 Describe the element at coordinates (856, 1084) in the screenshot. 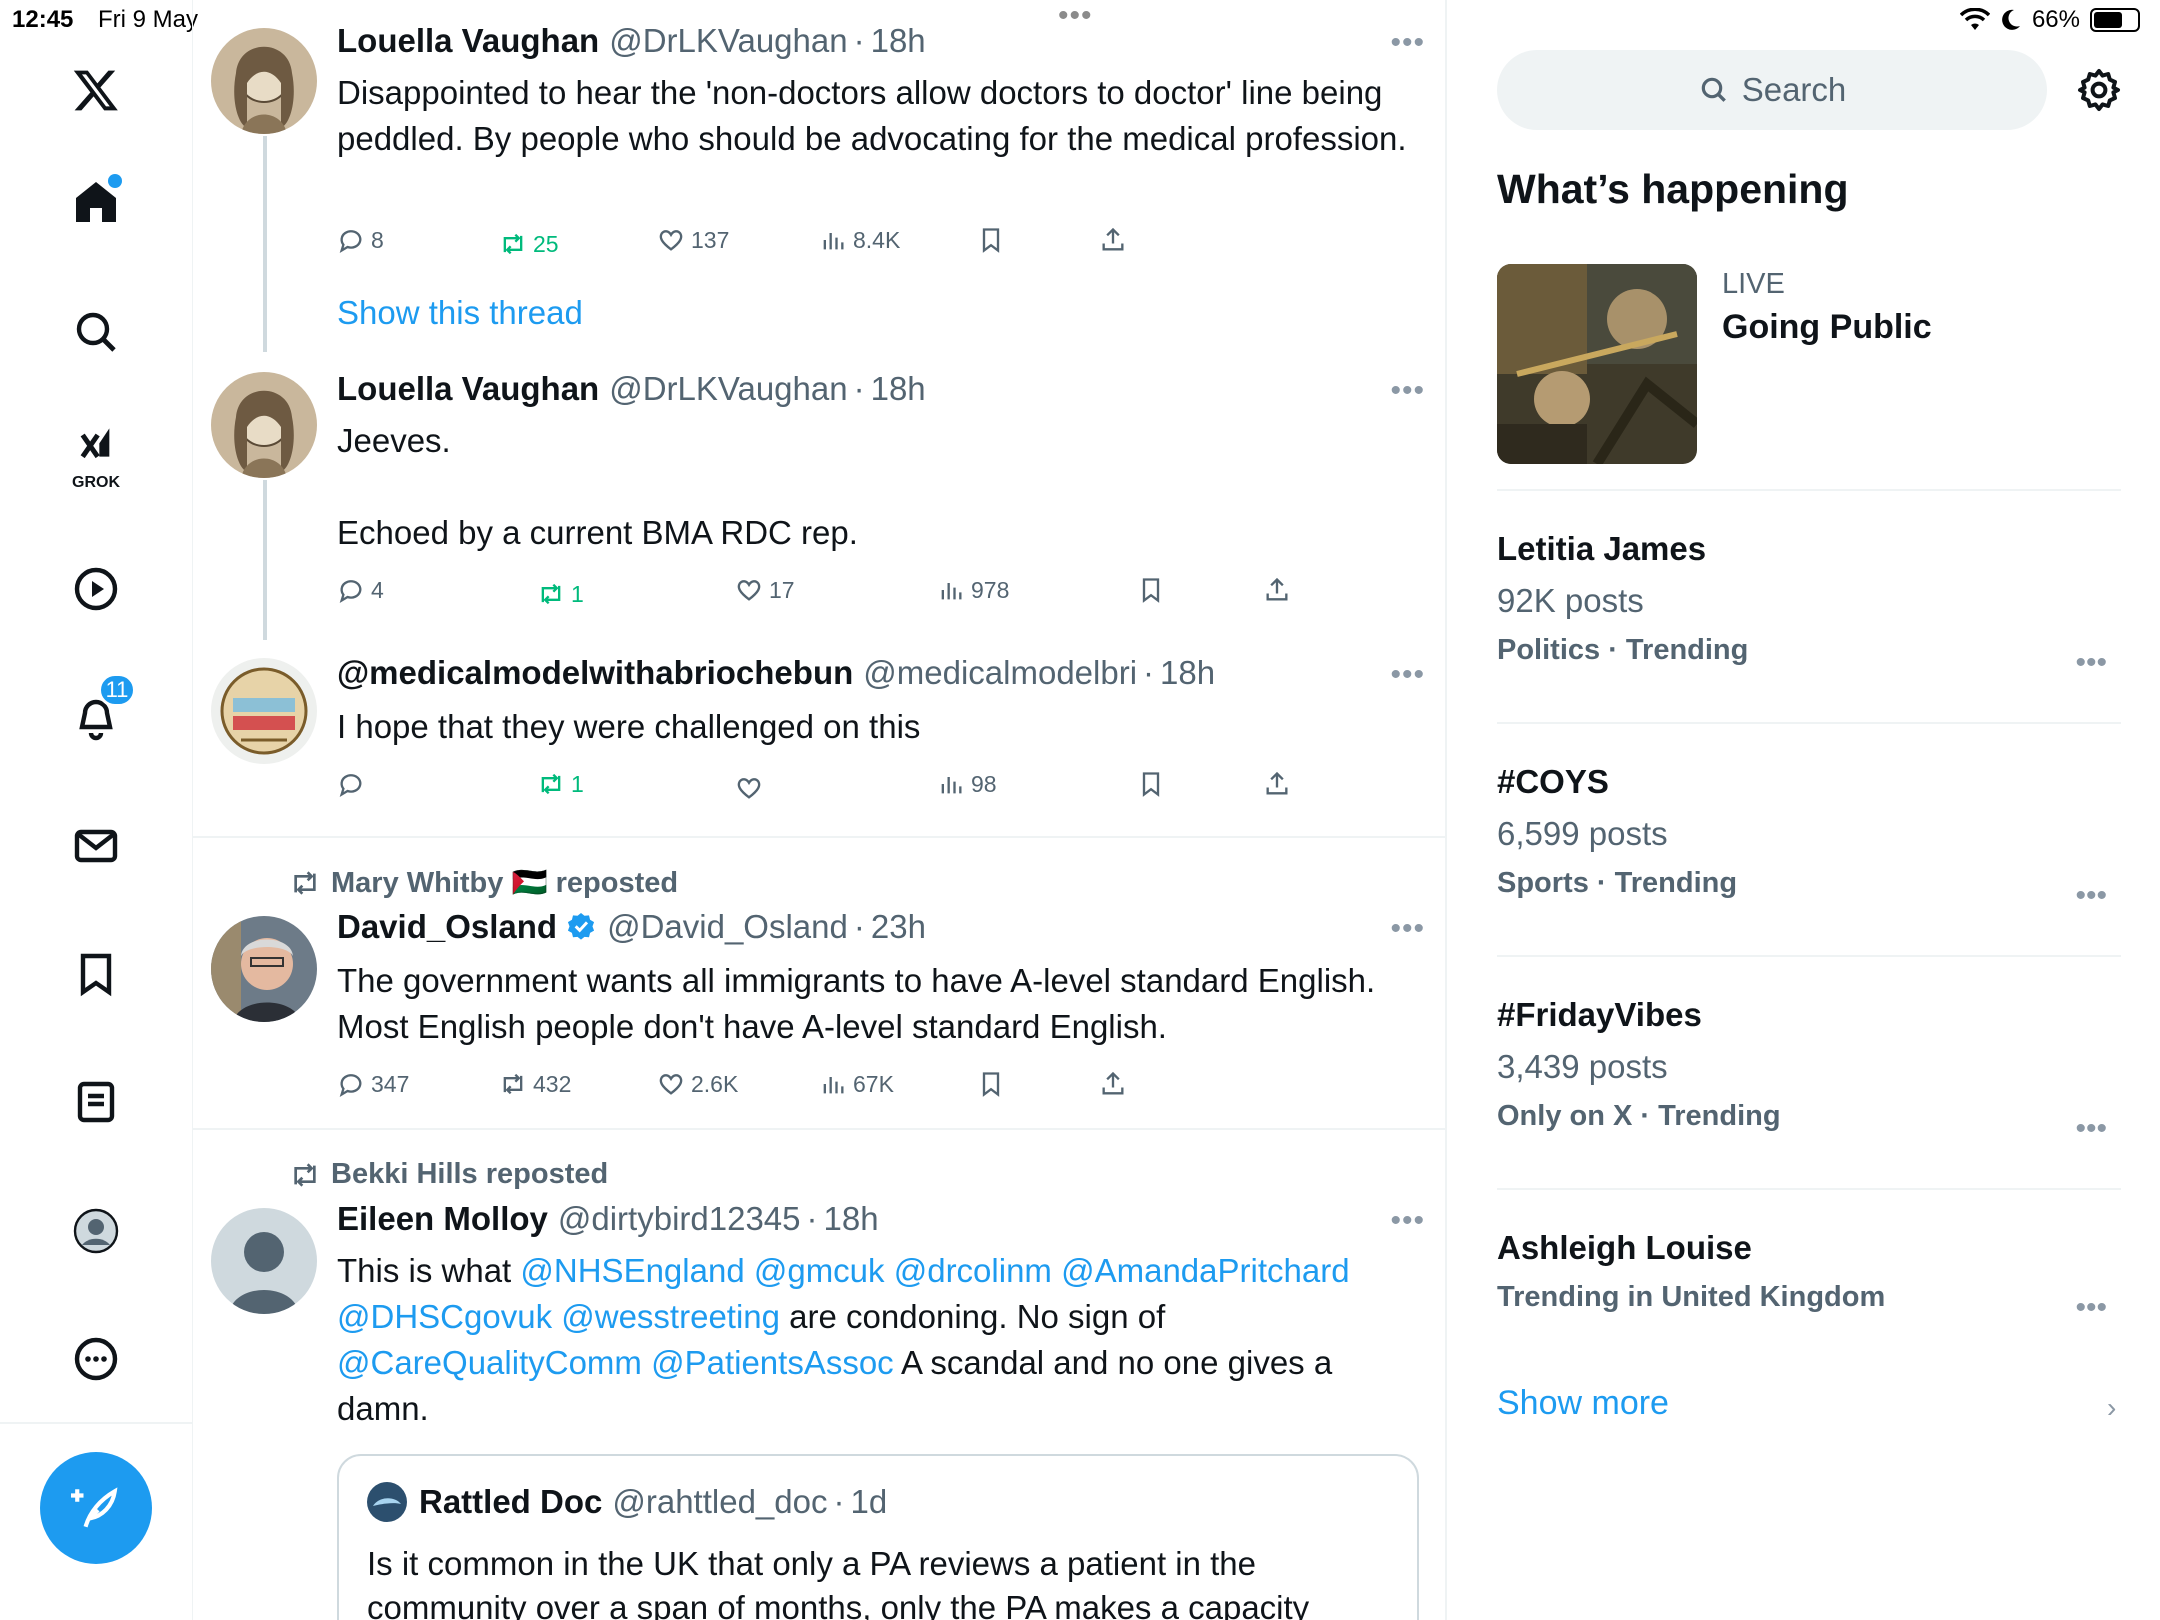

I see `views-button: 67K` at that location.